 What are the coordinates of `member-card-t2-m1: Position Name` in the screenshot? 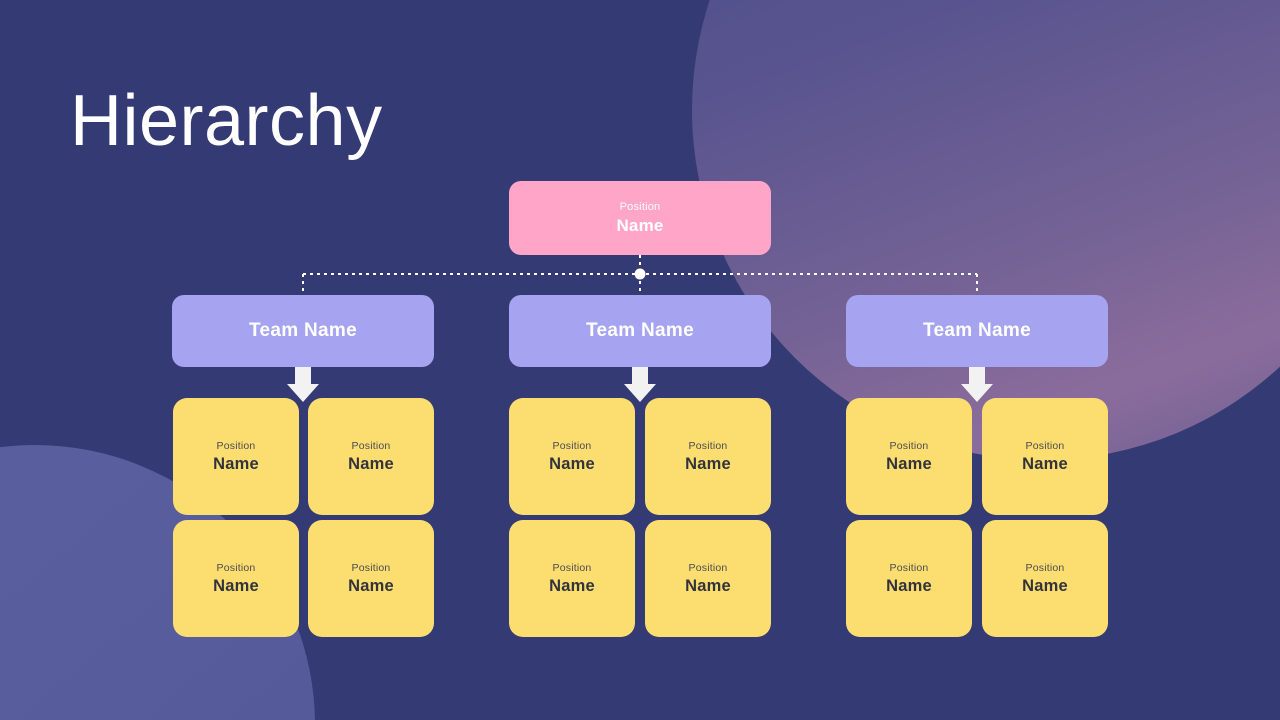 It's located at (572, 456).